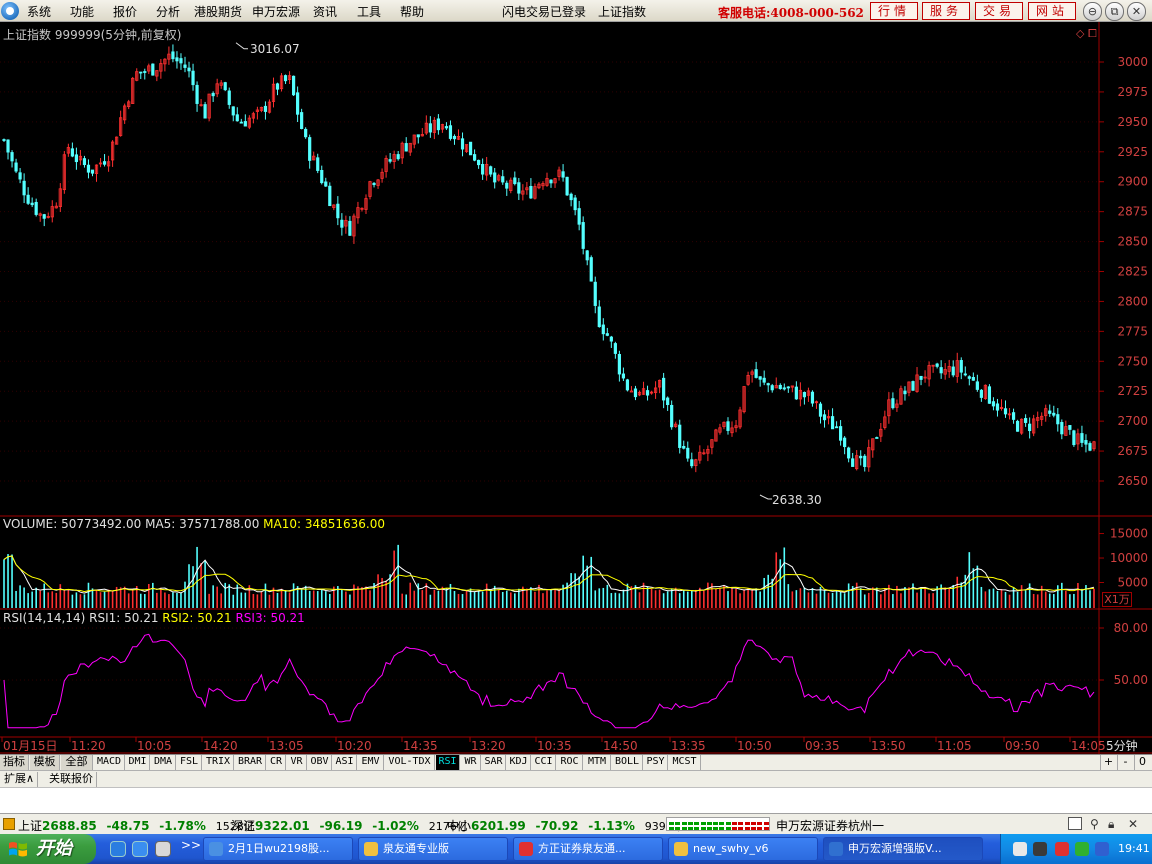 Image resolution: width=1152 pixels, height=864 pixels. I want to click on close-bar-icon: ✕, so click(1133, 824).